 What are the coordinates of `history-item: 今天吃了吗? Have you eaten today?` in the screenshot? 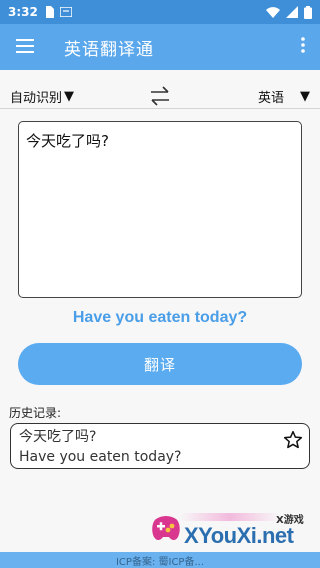 It's located at (160, 446).